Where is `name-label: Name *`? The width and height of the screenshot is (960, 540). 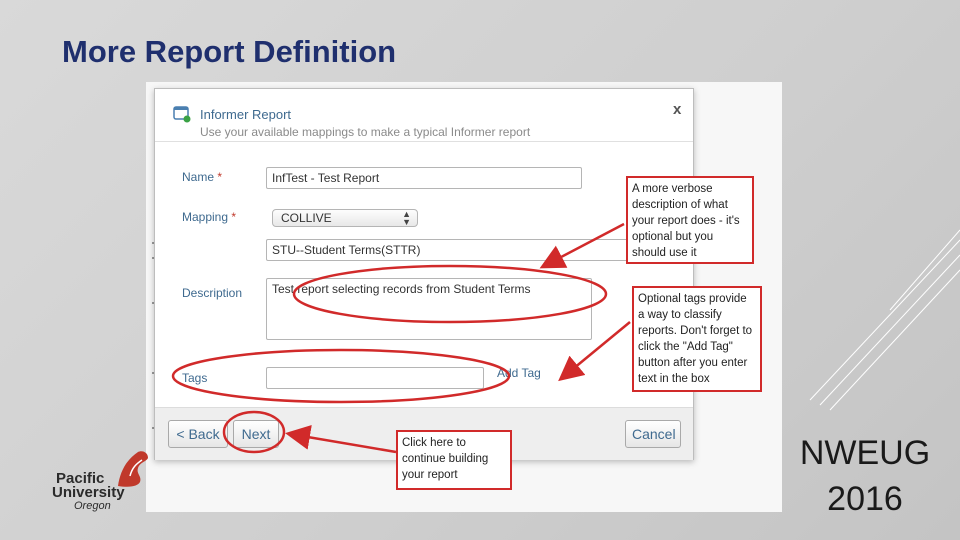
name-label: Name * is located at coordinates (202, 177).